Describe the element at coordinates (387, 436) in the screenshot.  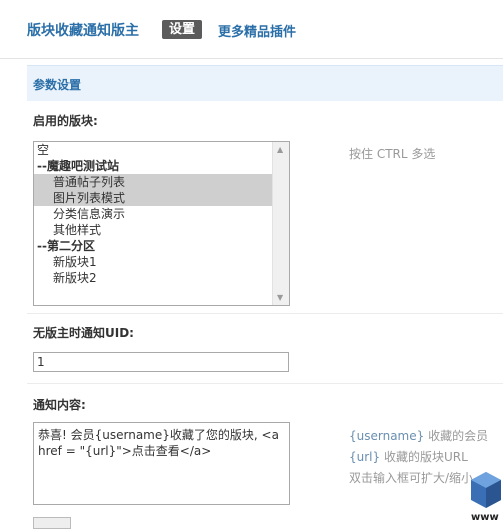
I see `var-username: {username}` at that location.